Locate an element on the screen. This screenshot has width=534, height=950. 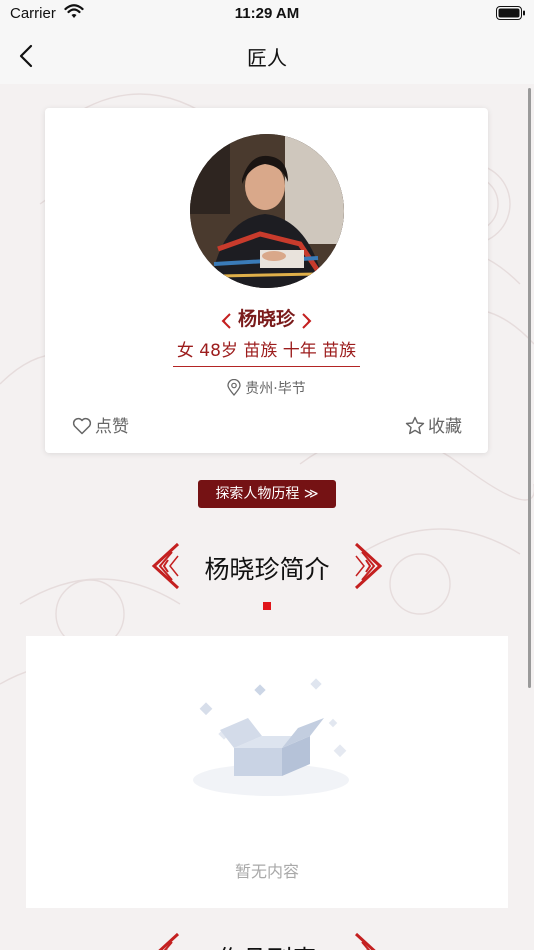
battery-icon is located at coordinates (511, 15).